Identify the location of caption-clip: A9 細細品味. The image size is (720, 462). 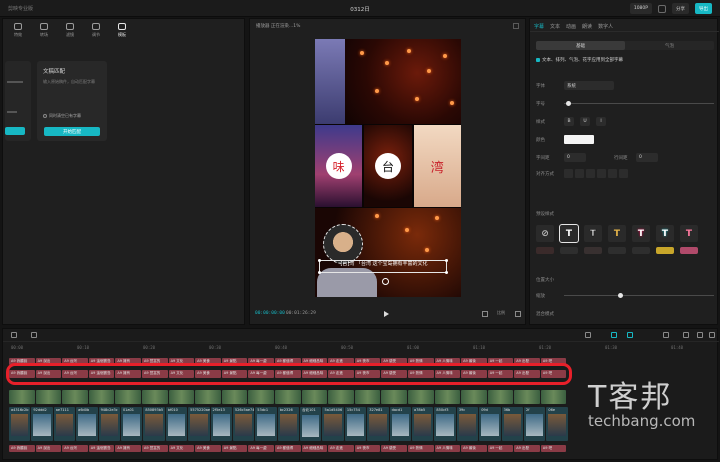
(314, 448).